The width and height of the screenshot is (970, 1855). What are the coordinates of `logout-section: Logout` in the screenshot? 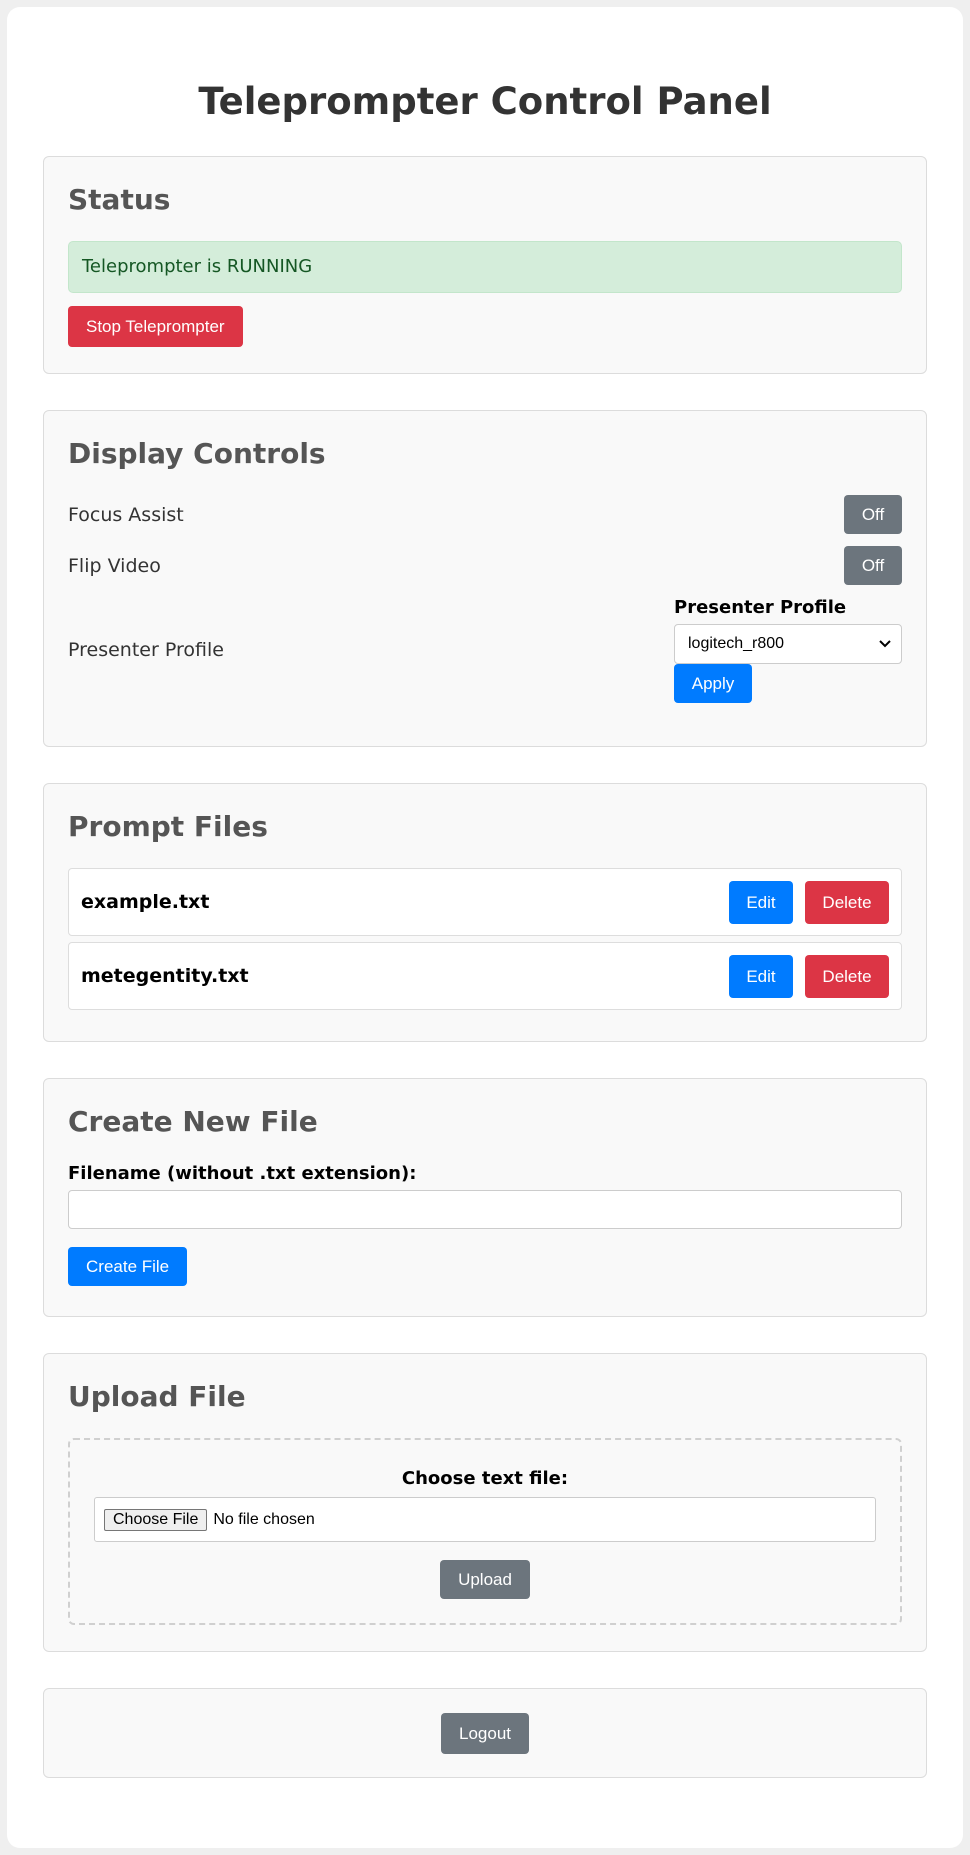 It's located at (485, 1733).